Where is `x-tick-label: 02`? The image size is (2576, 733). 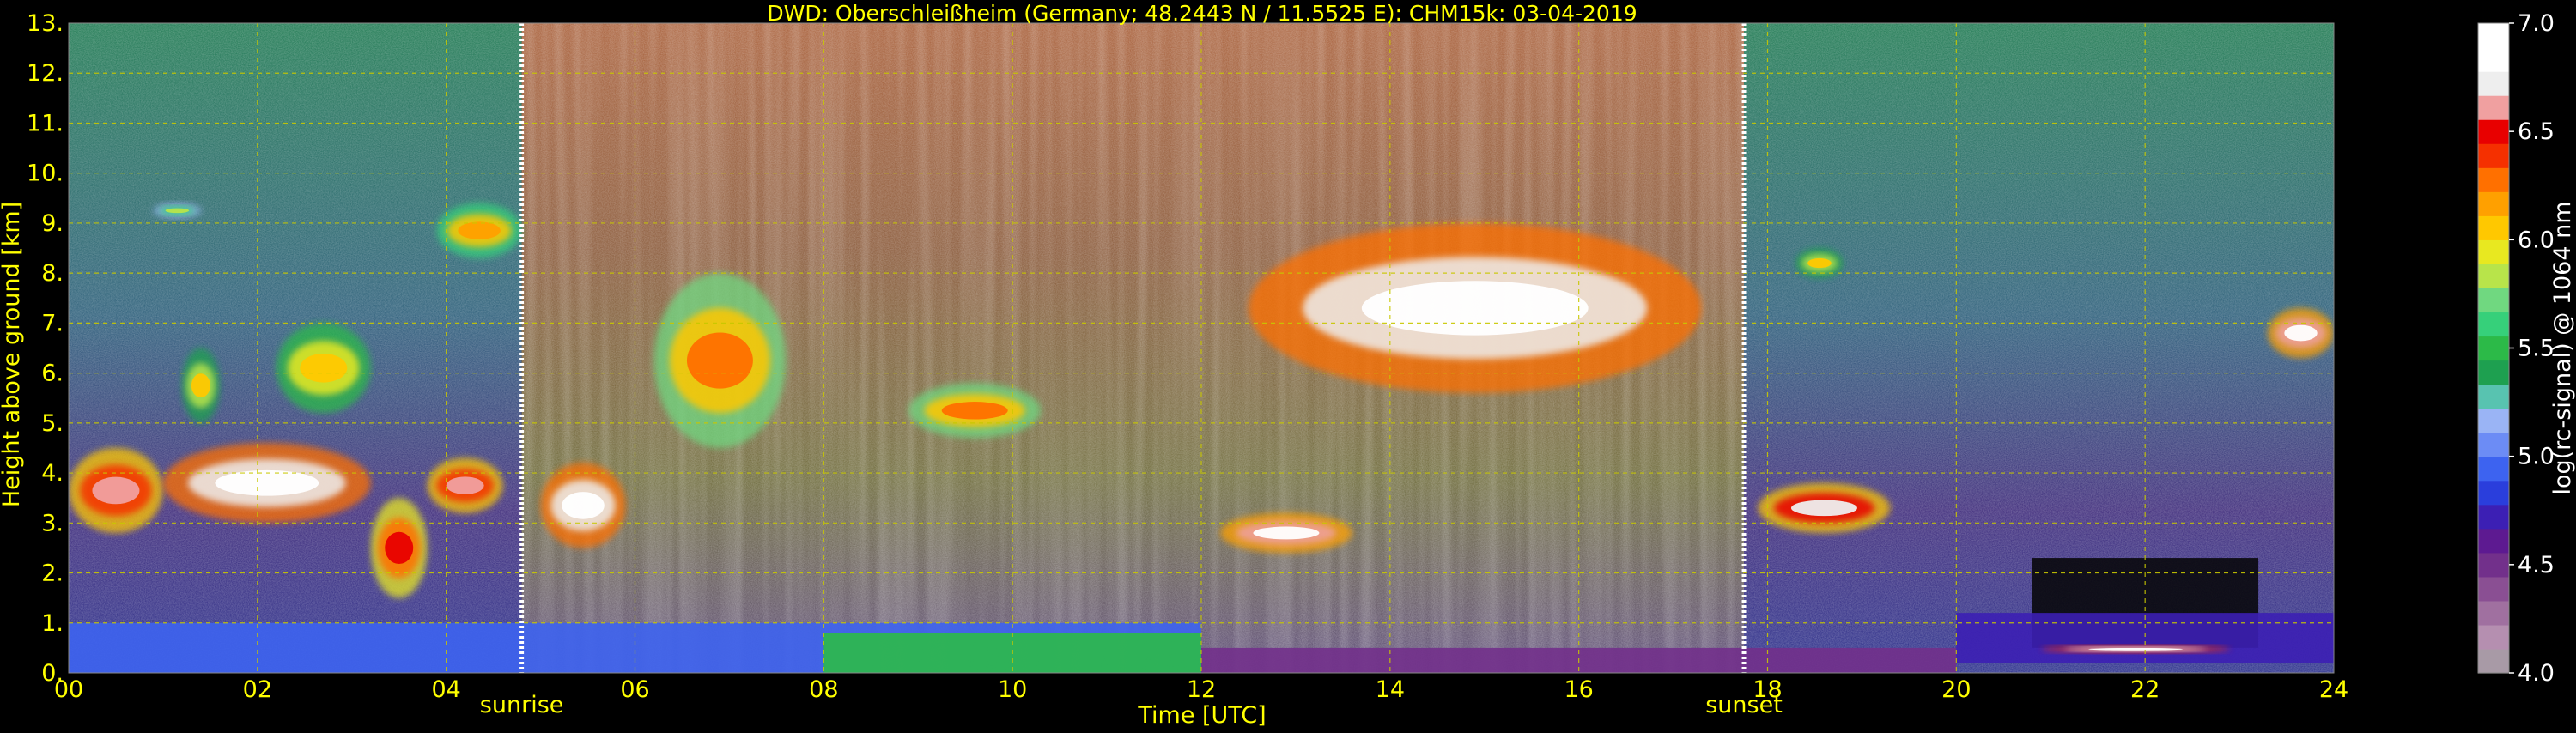
x-tick-label: 02 is located at coordinates (258, 689).